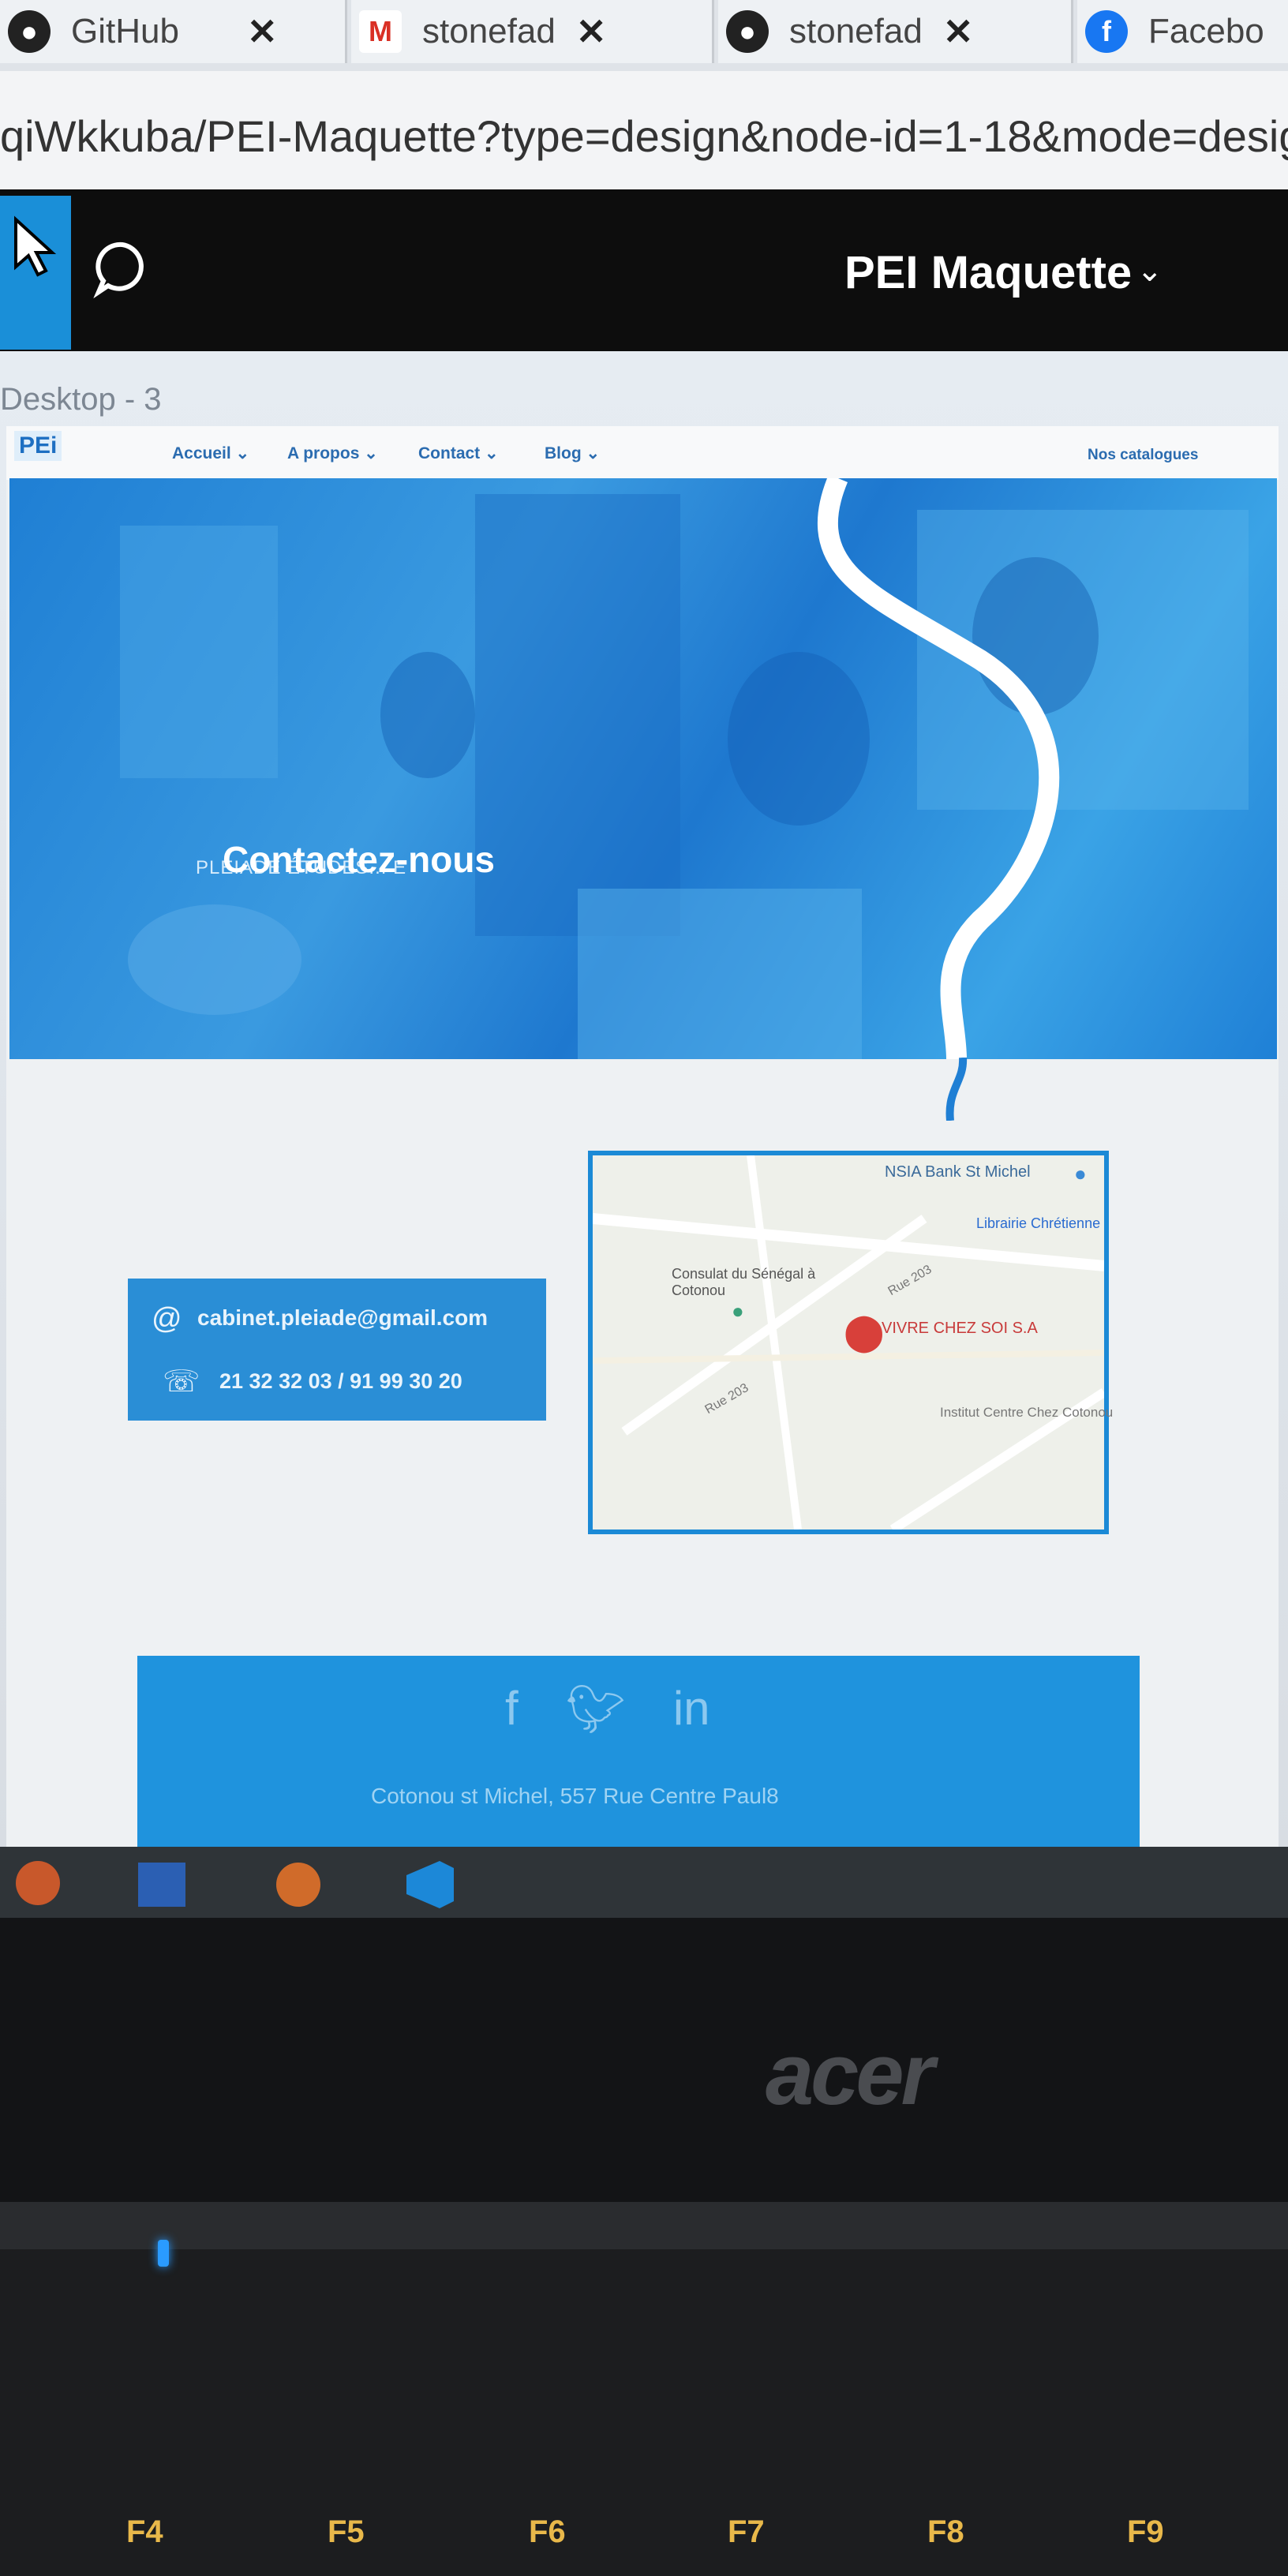 The image size is (1288, 2576). What do you see at coordinates (960, 1328) in the screenshot?
I see `map-label: VIVRE CHEZ SOI S.A` at bounding box center [960, 1328].